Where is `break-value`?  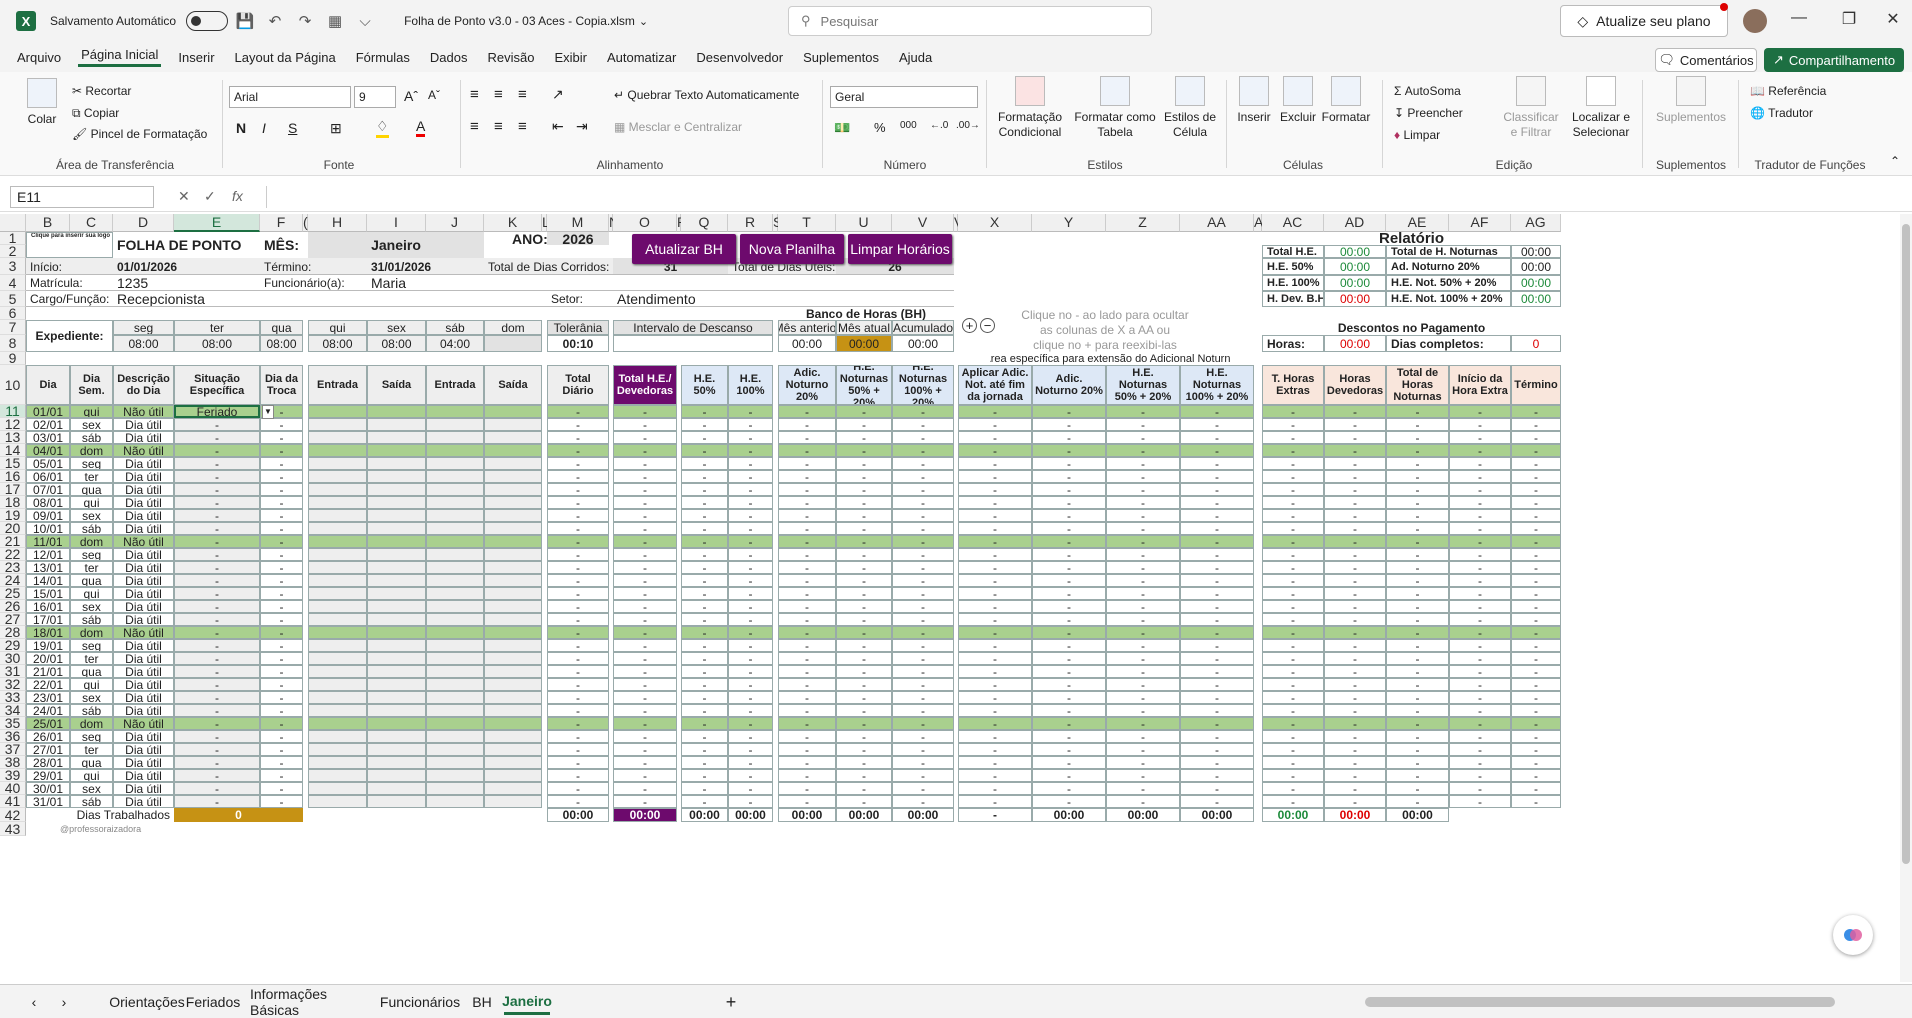 break-value is located at coordinates (693, 343).